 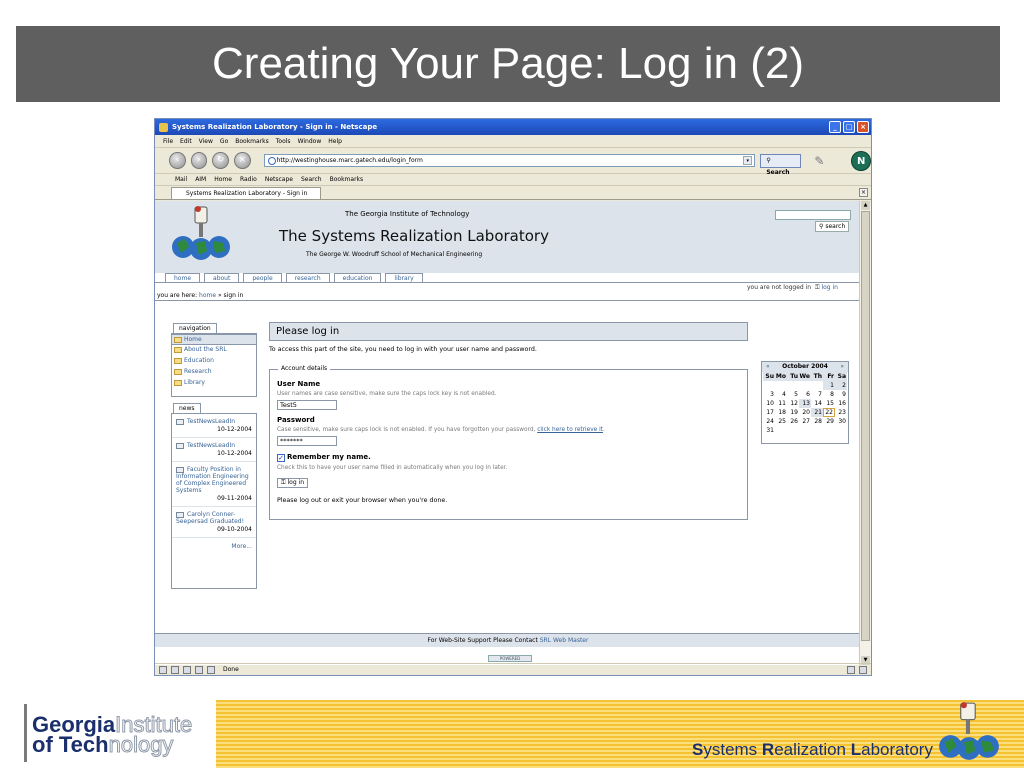 I want to click on news-document-icon, so click(x=180, y=445).